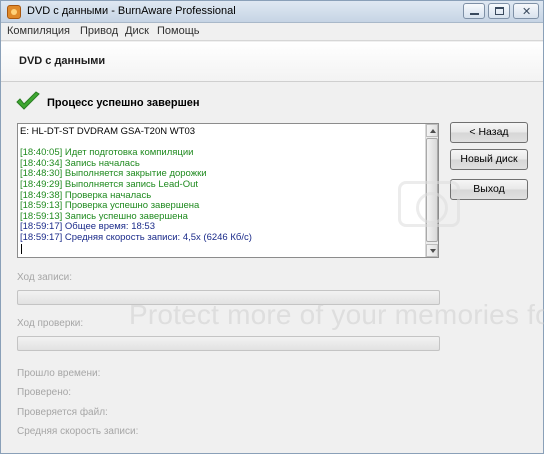 This screenshot has width=544, height=454. I want to click on status-message: Процесс успешно завершен, so click(123, 103).